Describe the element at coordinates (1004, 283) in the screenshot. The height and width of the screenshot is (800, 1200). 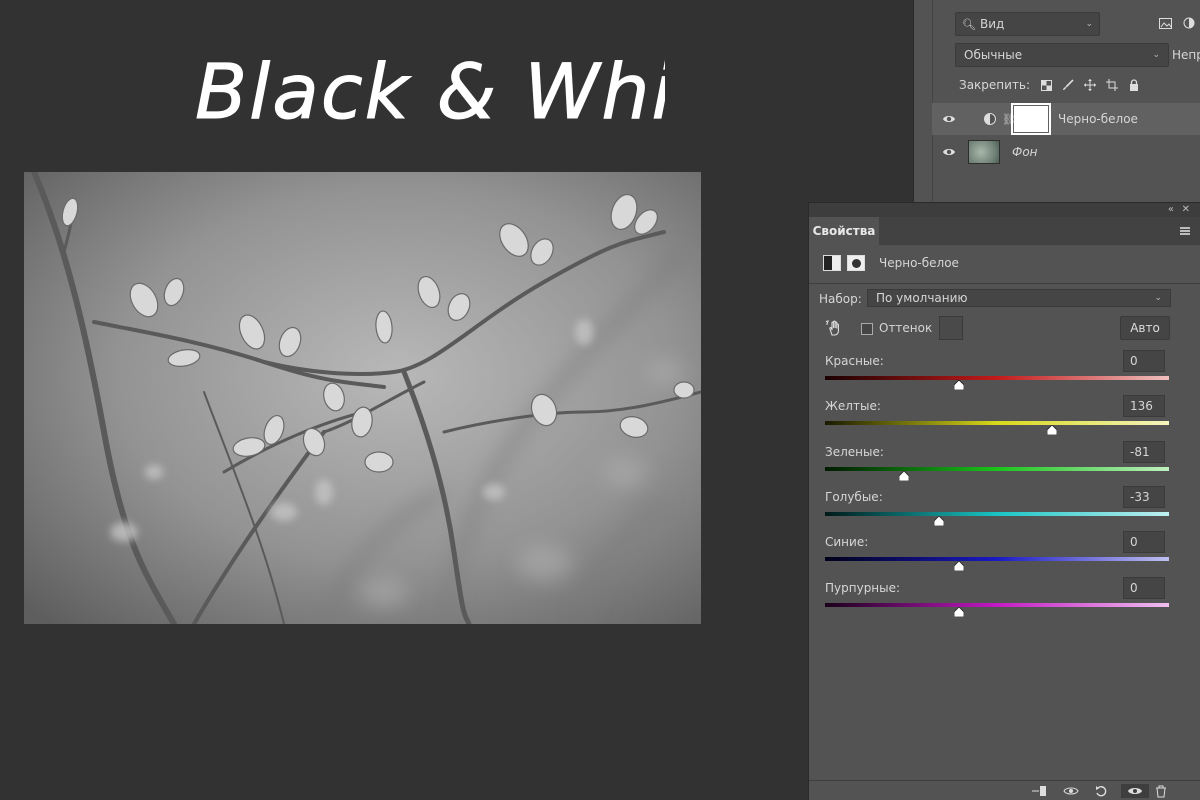
I see `divider` at that location.